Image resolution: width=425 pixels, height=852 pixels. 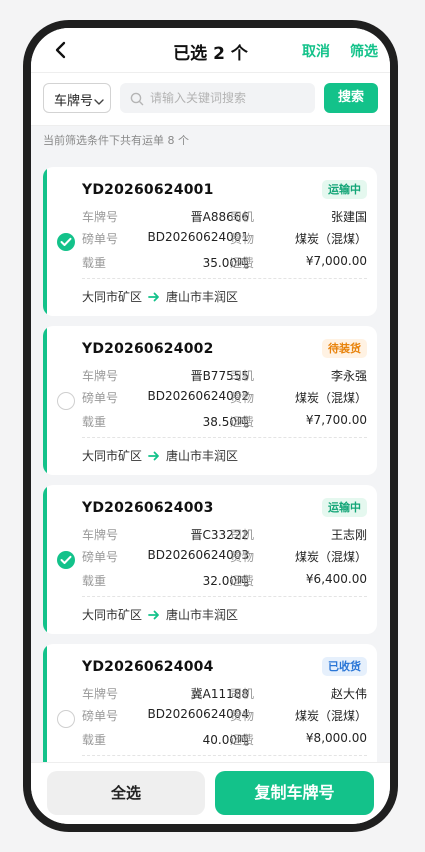 What do you see at coordinates (294, 793) in the screenshot?
I see `copy-plates-button: 复制车牌号` at bounding box center [294, 793].